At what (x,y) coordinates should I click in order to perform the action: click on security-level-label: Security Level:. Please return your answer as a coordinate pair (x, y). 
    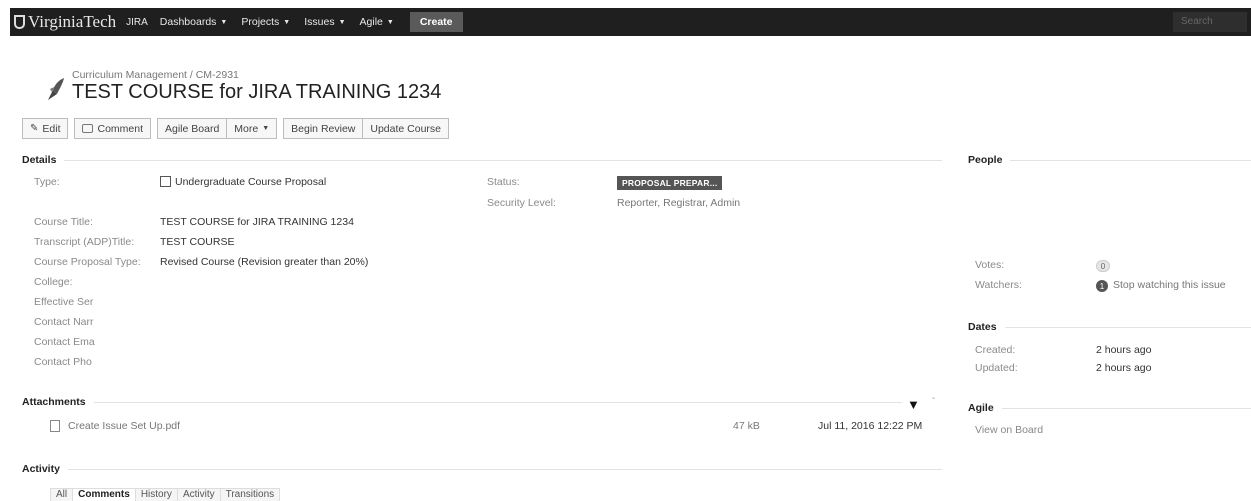
    Looking at the image, I should click on (521, 203).